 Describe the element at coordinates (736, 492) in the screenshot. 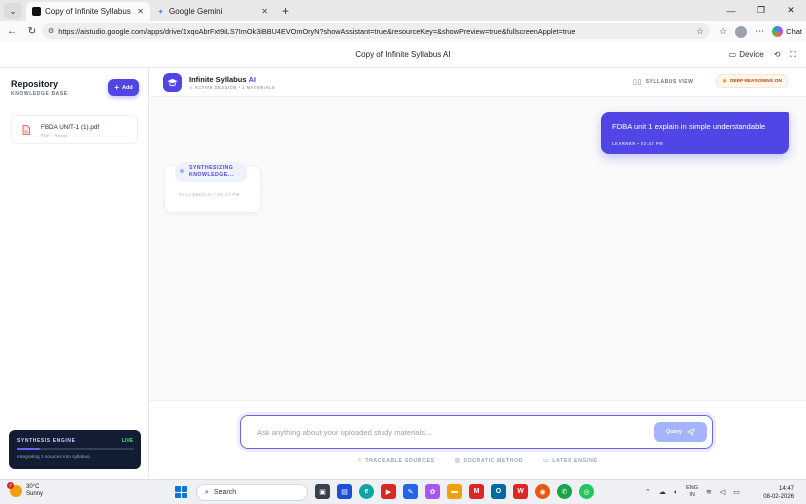

I see `battery-icon: ▭` at that location.